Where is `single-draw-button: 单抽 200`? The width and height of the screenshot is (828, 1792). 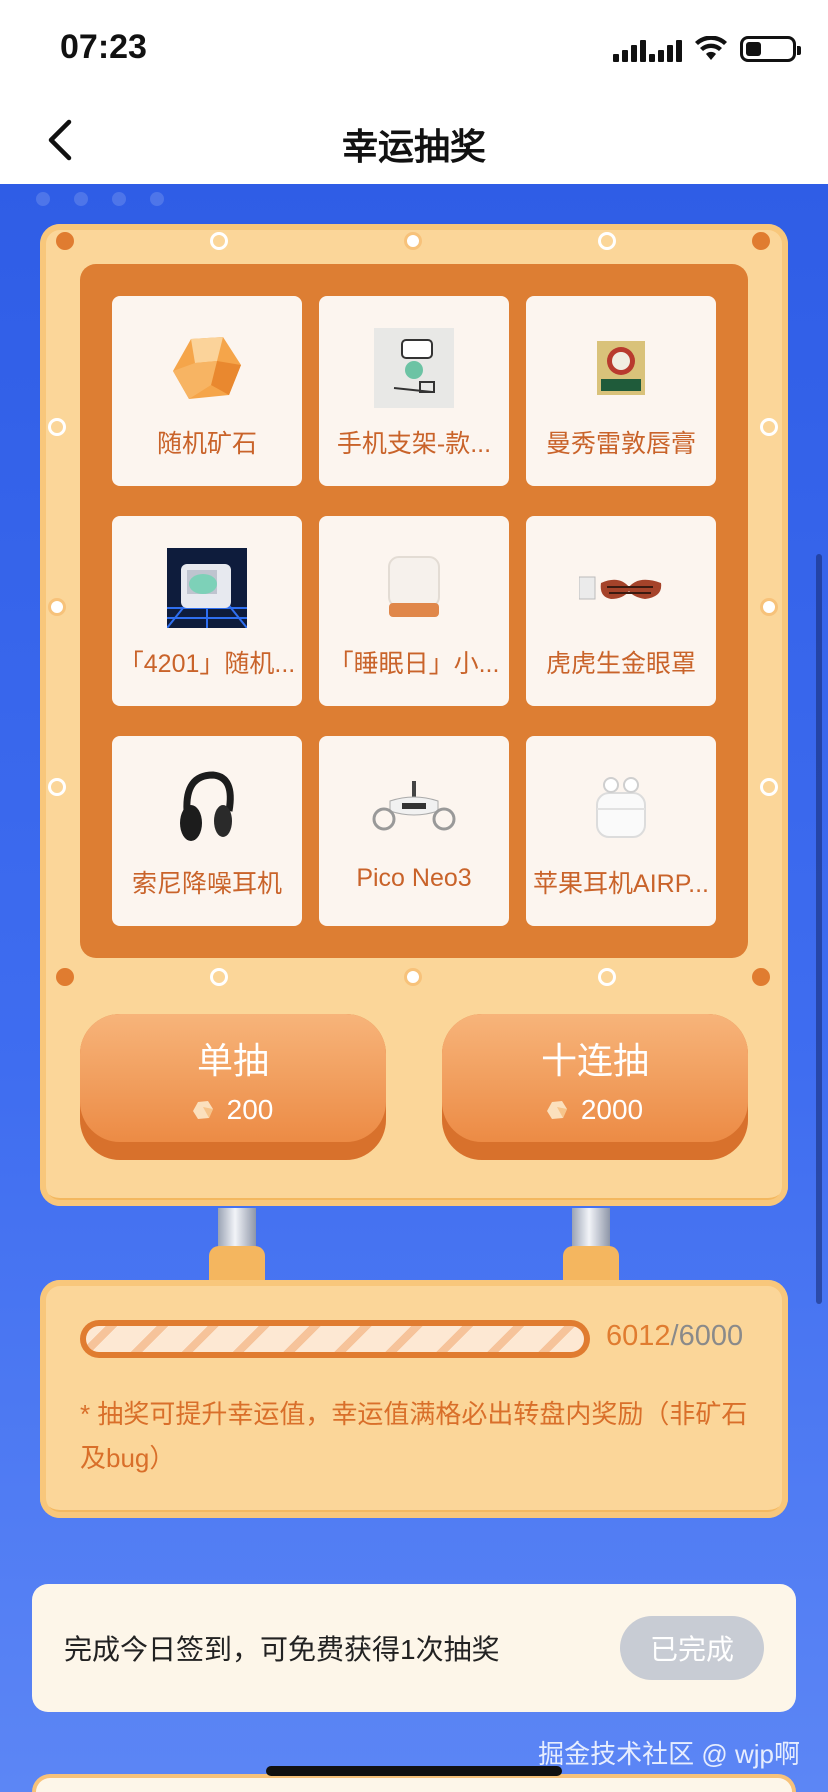
single-draw-button: 单抽 200 is located at coordinates (233, 1087).